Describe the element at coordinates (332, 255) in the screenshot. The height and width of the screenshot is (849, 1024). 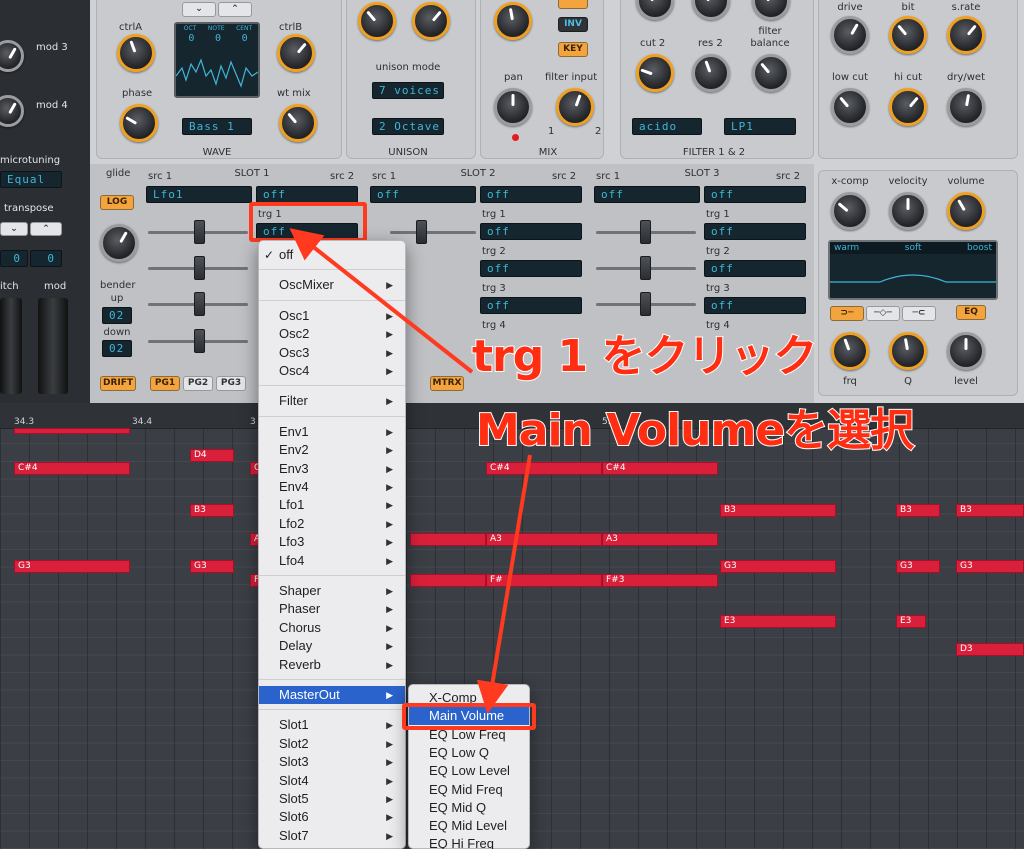
I see `menu-item-off: off` at that location.